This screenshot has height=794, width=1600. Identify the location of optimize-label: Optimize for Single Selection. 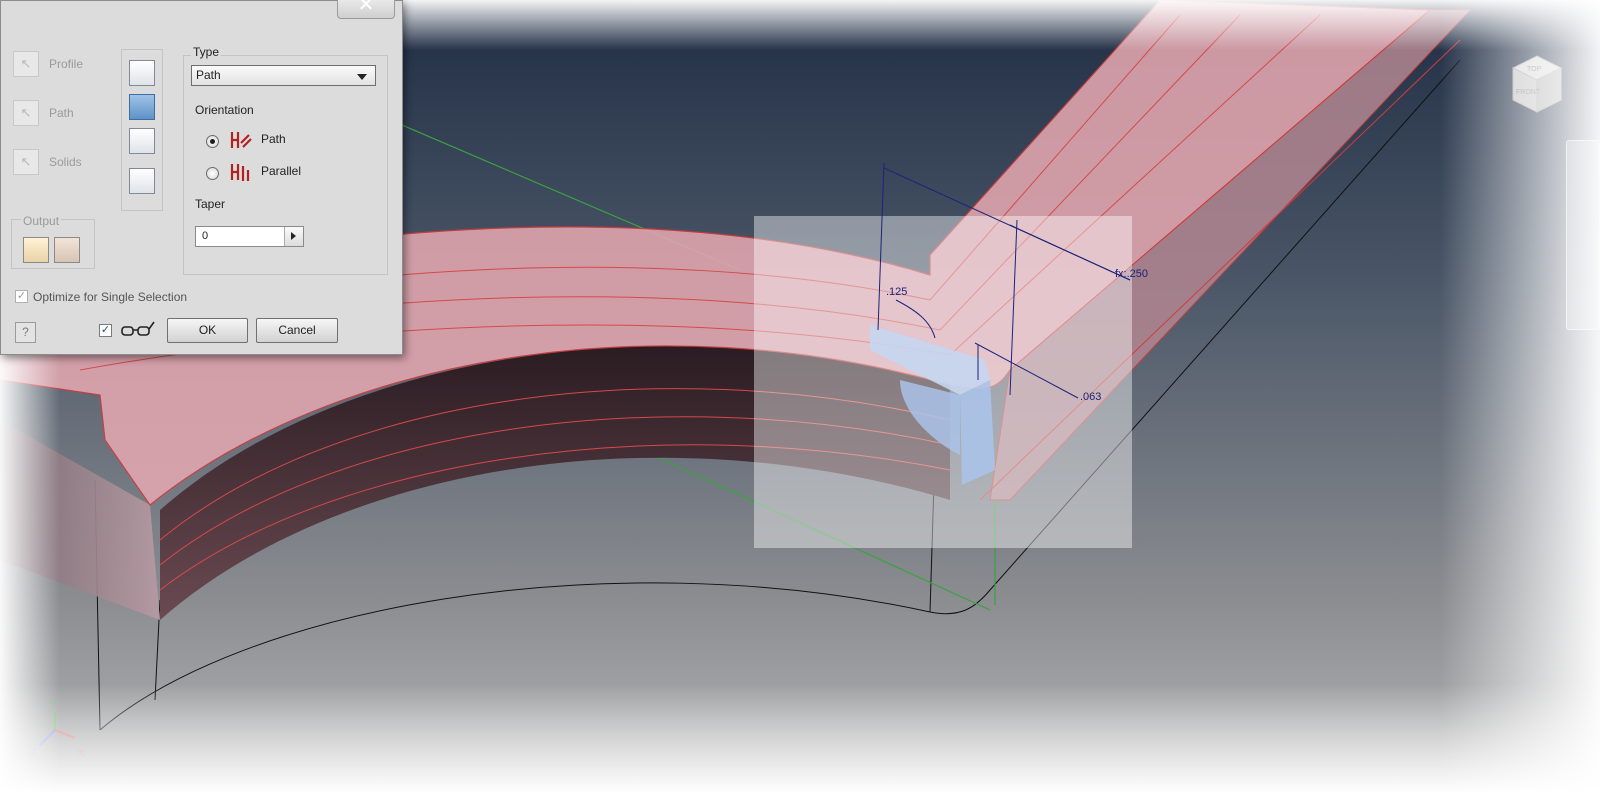
(110, 297).